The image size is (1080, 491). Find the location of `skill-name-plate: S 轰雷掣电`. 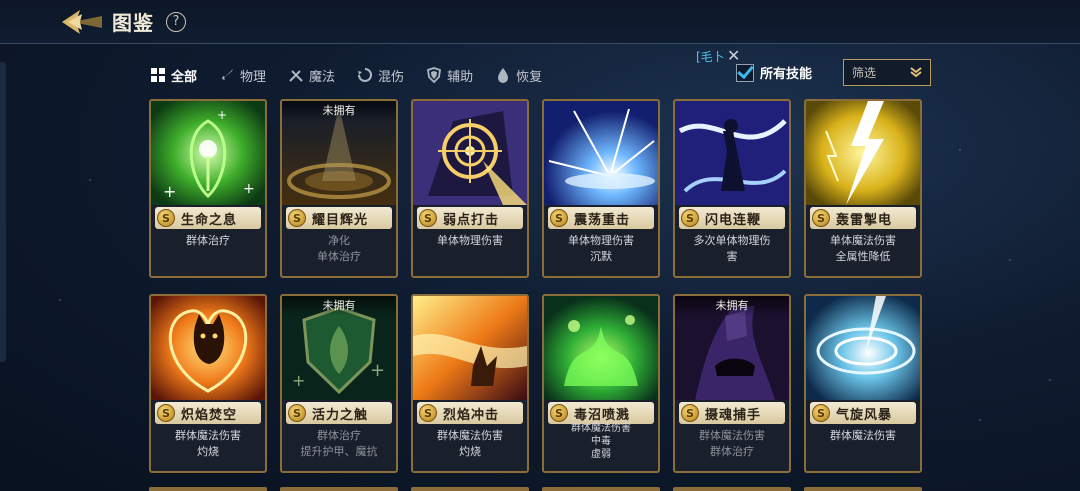

skill-name-plate: S 轰雷掣电 is located at coordinates (863, 218).